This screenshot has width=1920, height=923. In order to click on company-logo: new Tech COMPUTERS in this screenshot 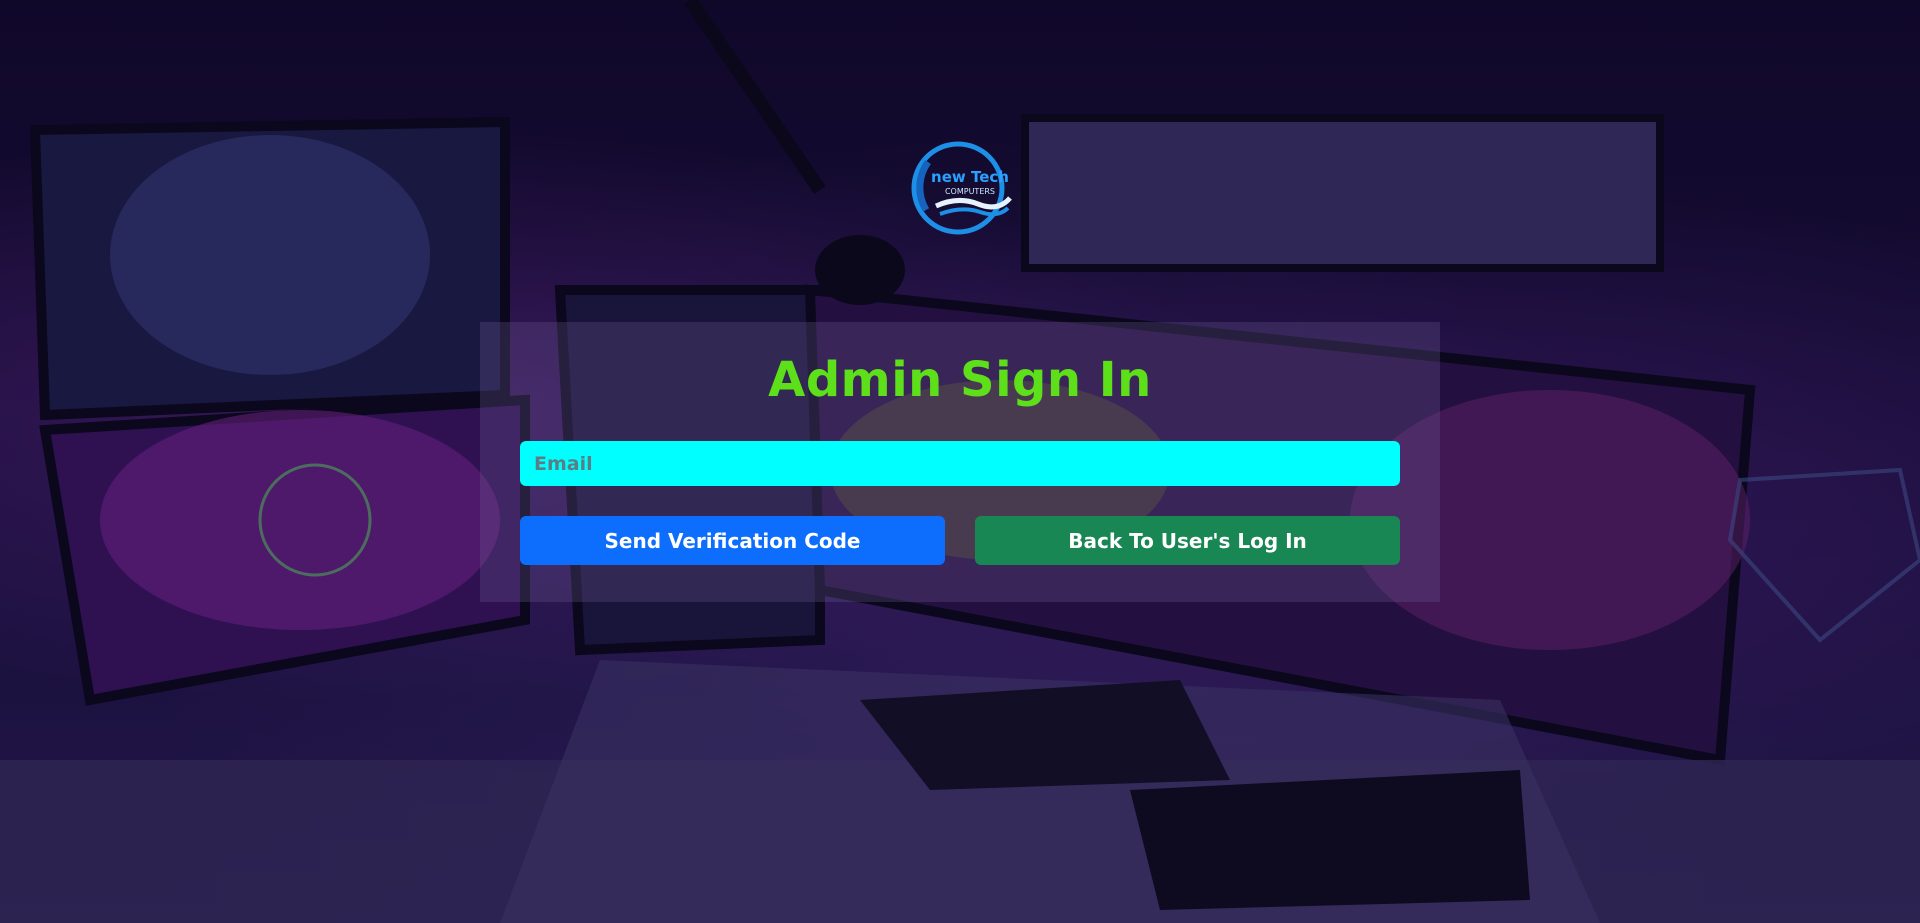, I will do `click(960, 188)`.